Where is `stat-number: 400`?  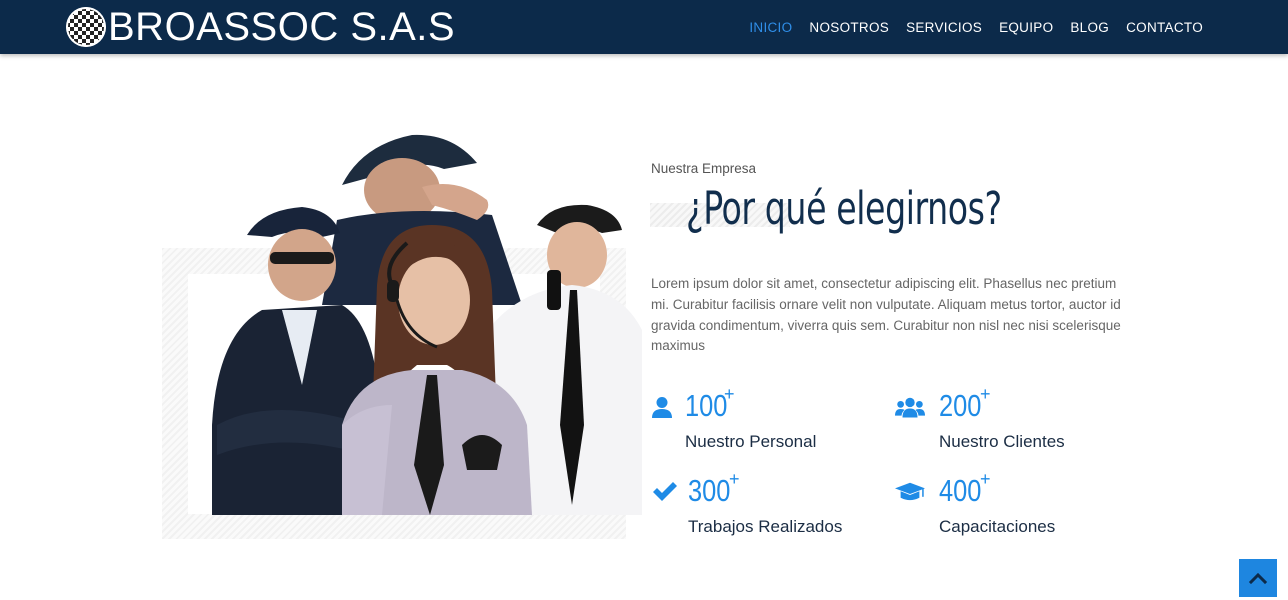
stat-number: 400 is located at coordinates (960, 490).